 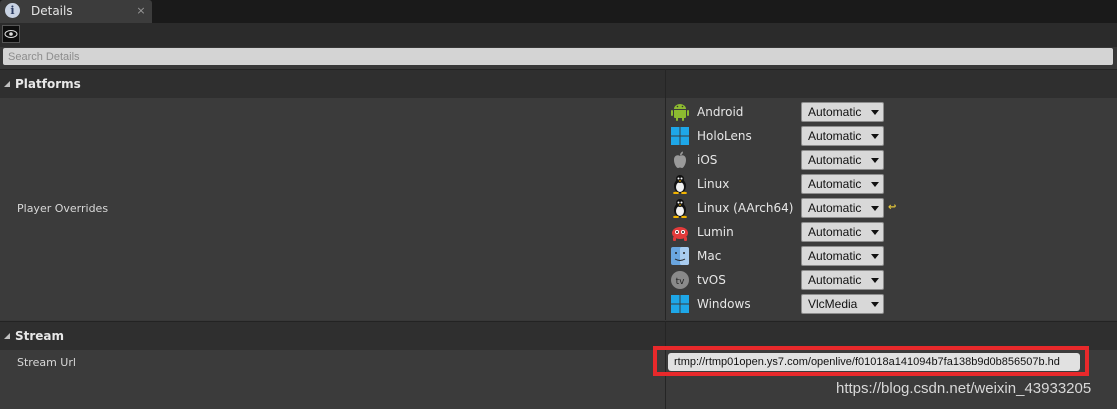 What do you see at coordinates (785, 136) in the screenshot?
I see `platform-row-hololens: HoloLens Automatic` at bounding box center [785, 136].